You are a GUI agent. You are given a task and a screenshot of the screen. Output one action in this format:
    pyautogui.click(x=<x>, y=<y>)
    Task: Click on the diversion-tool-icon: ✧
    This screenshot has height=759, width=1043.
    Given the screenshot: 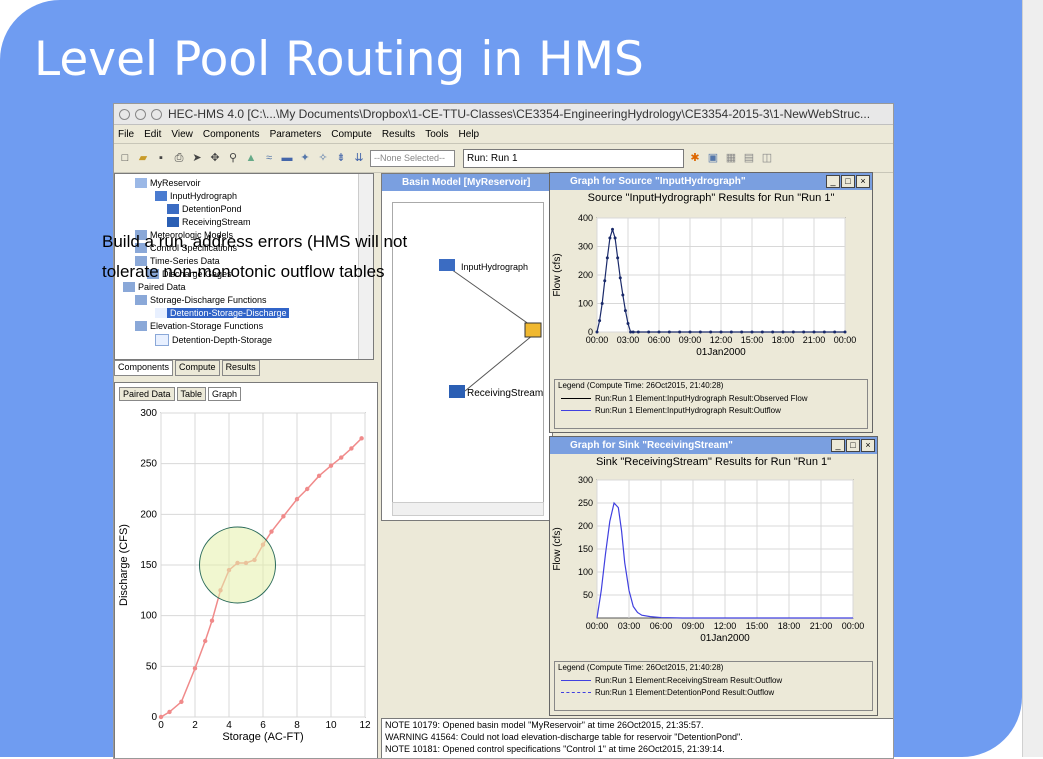 What is the action you would take?
    pyautogui.click(x=323, y=158)
    